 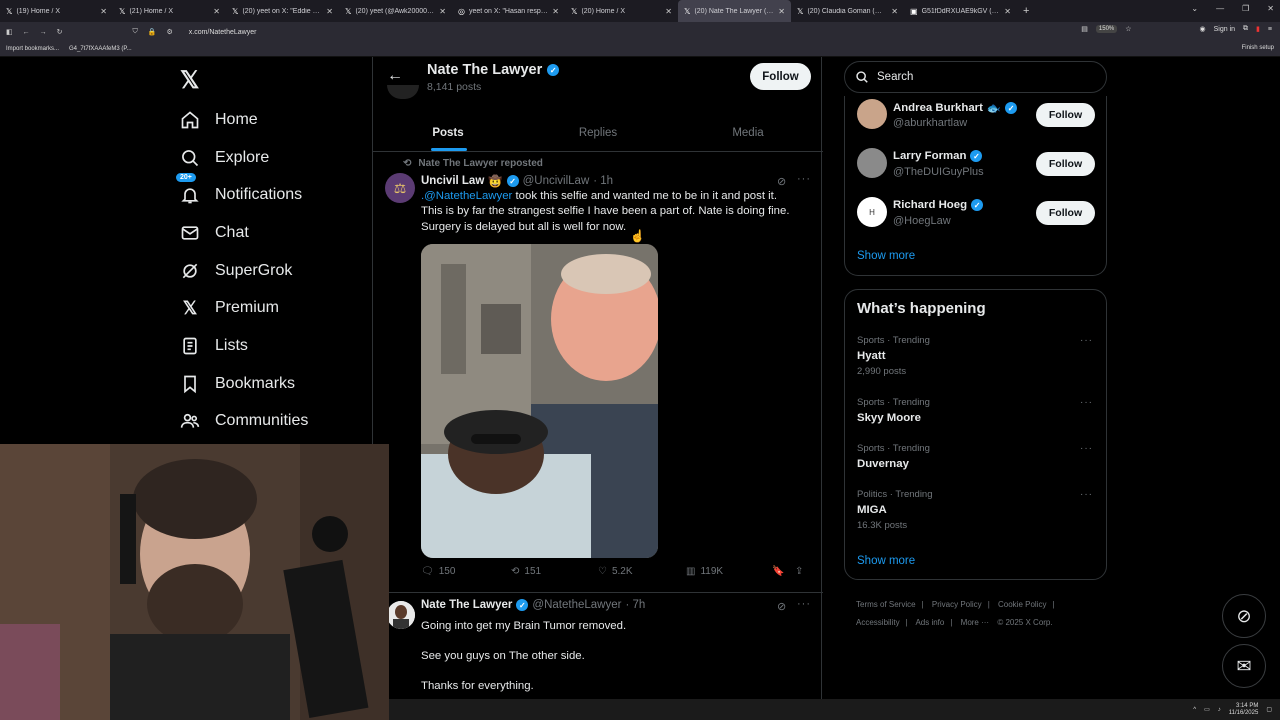 I want to click on reader-icon: ▤, so click(x=1084, y=29).